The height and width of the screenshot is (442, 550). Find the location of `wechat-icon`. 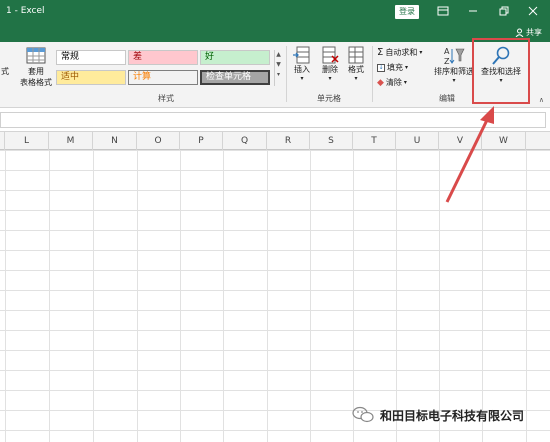

wechat-icon is located at coordinates (363, 414).